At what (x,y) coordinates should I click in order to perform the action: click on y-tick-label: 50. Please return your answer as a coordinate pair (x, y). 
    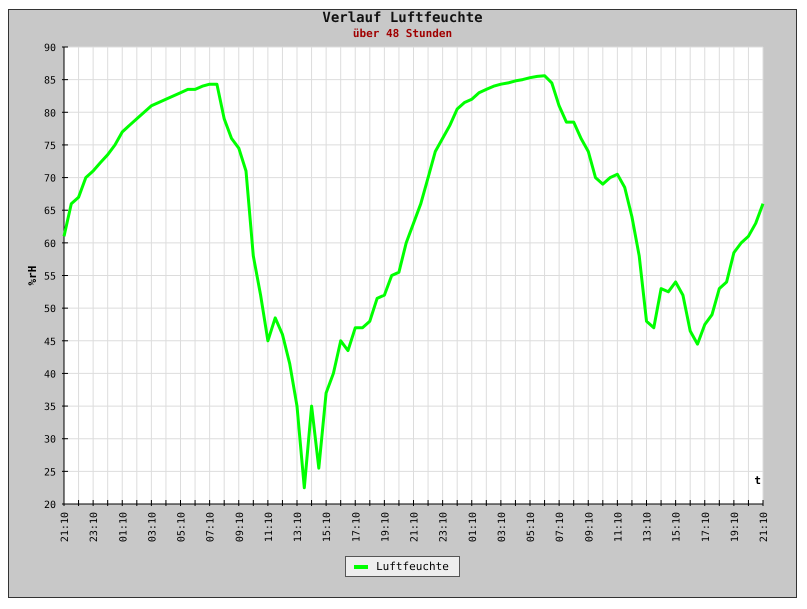
    Looking at the image, I should click on (50, 310).